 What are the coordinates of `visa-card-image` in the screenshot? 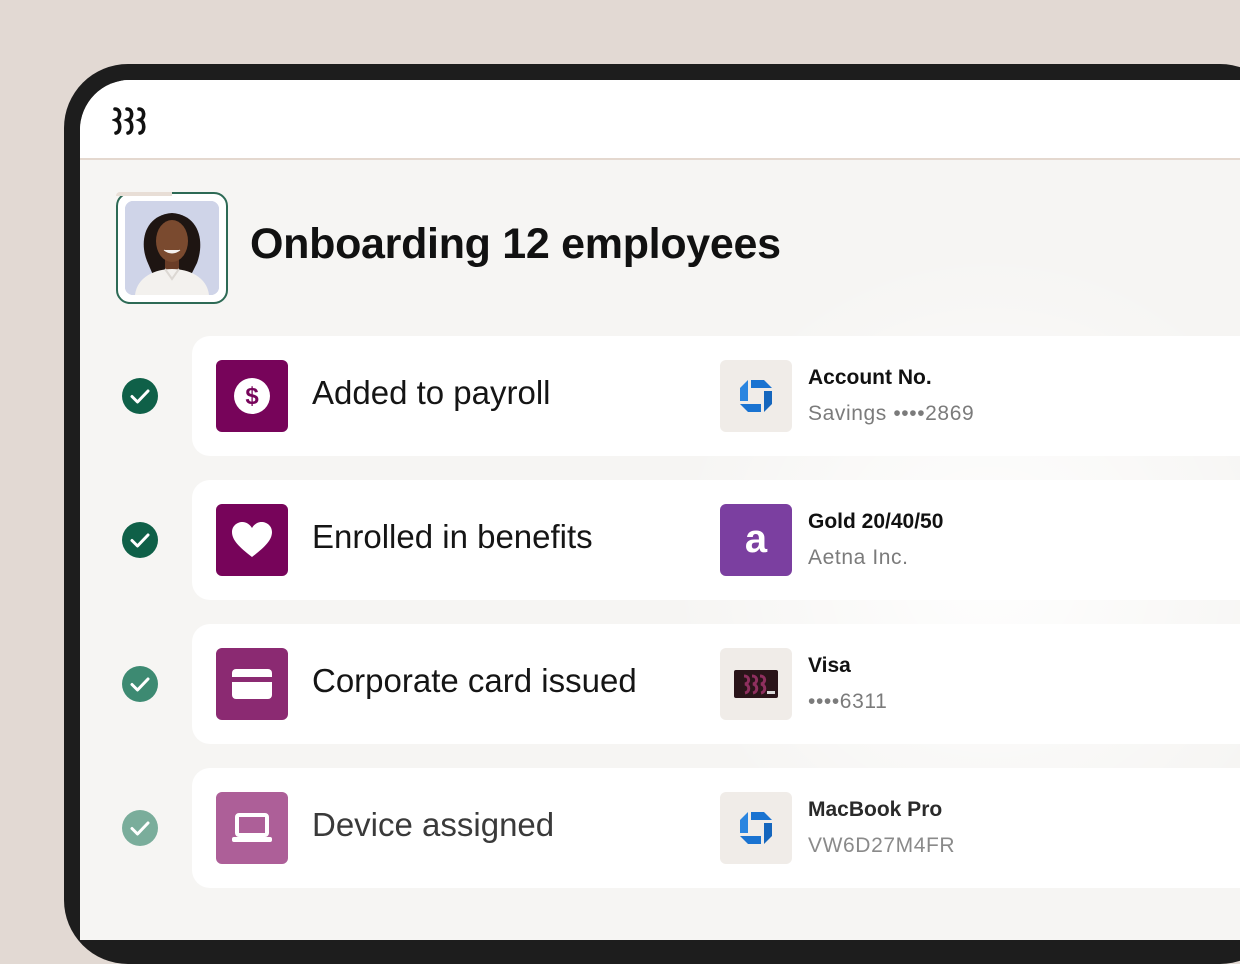 It's located at (756, 684).